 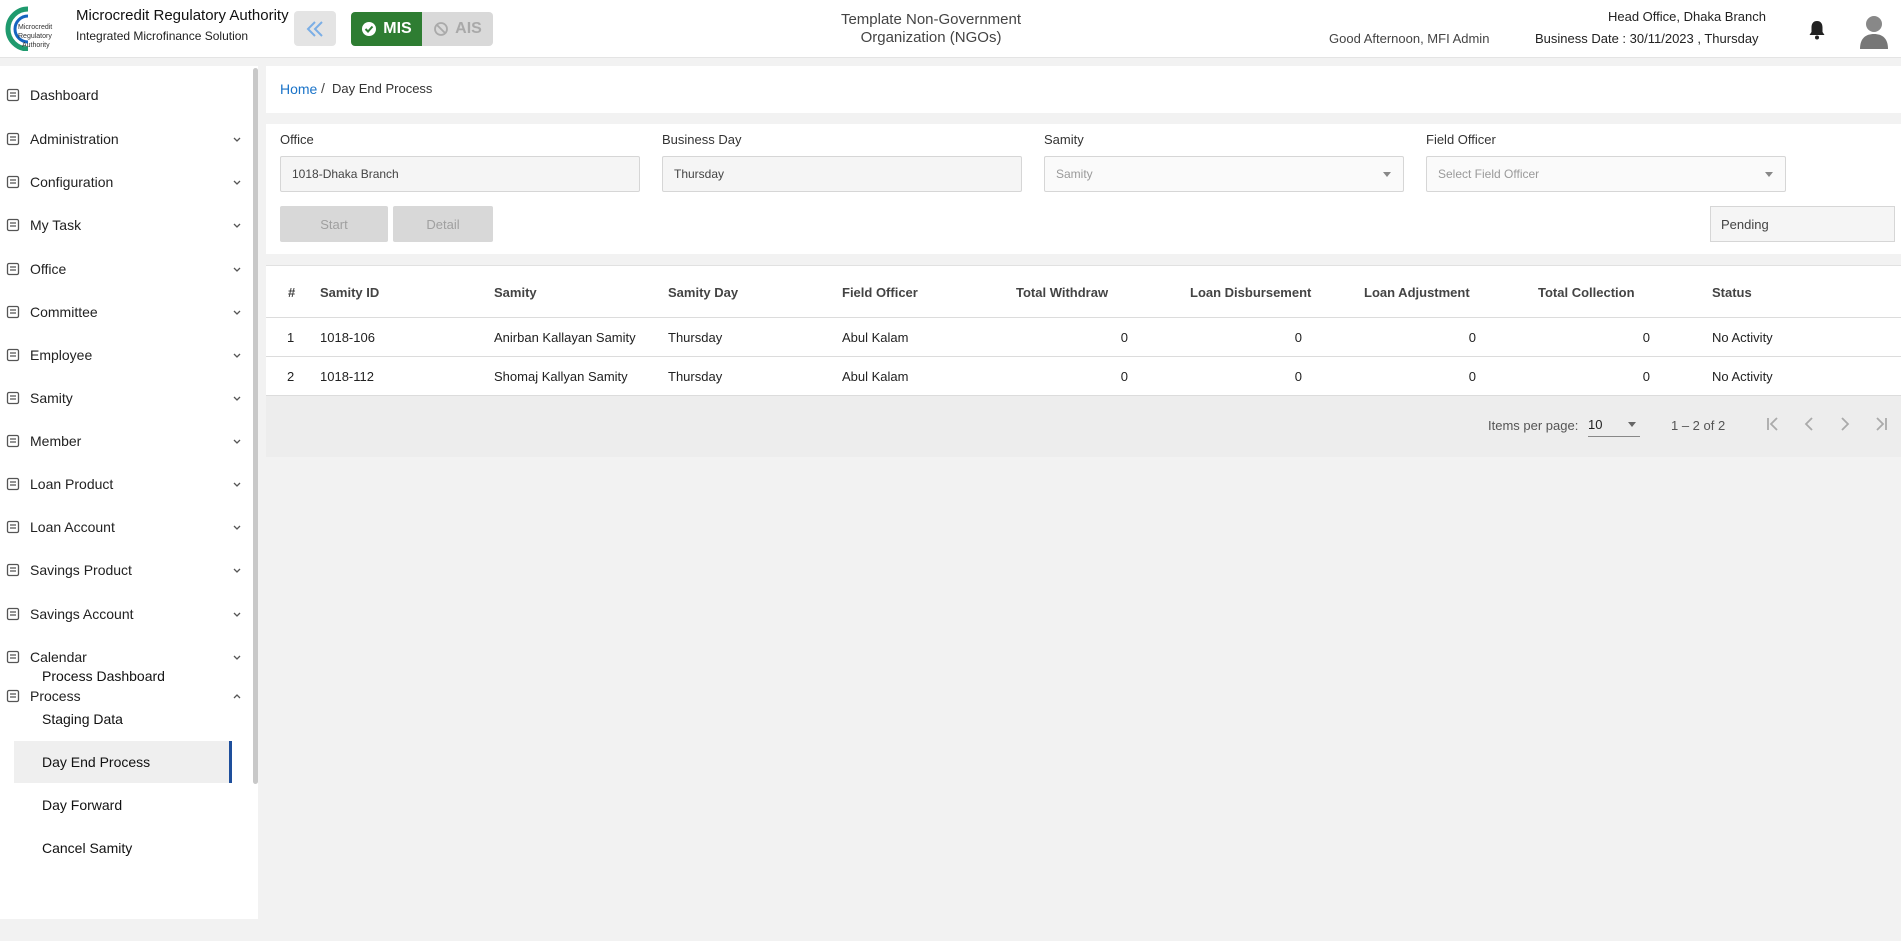 I want to click on next-page-icon, so click(x=1845, y=424).